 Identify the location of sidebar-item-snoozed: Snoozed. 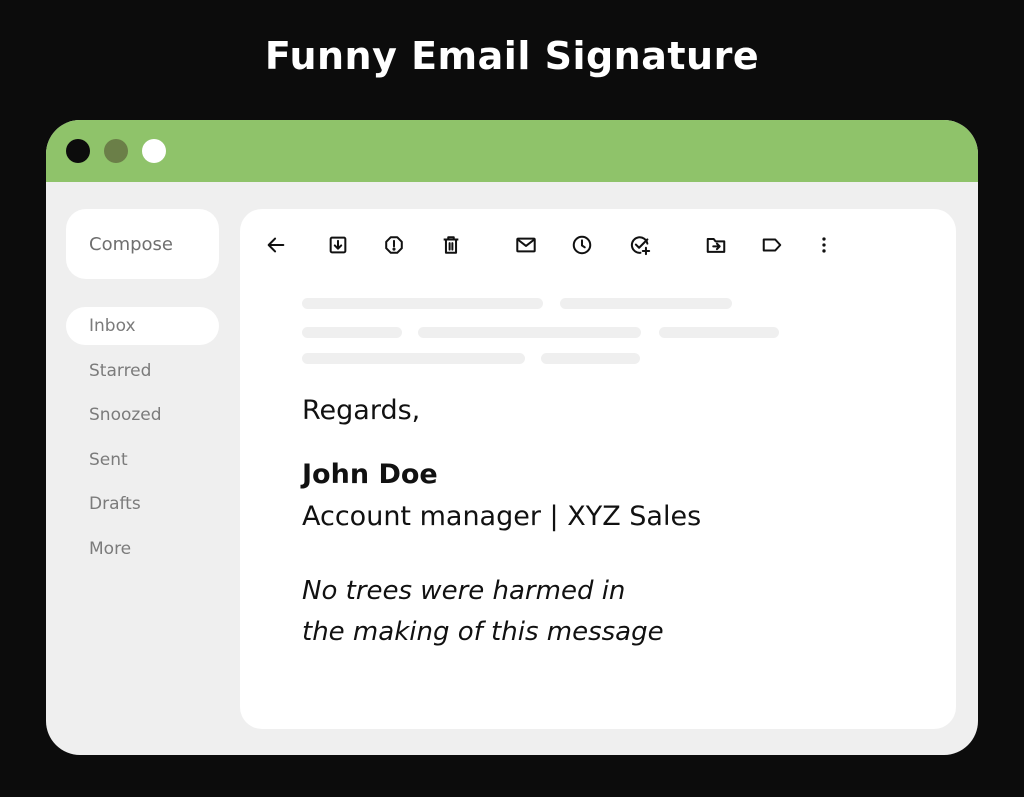
(142, 415).